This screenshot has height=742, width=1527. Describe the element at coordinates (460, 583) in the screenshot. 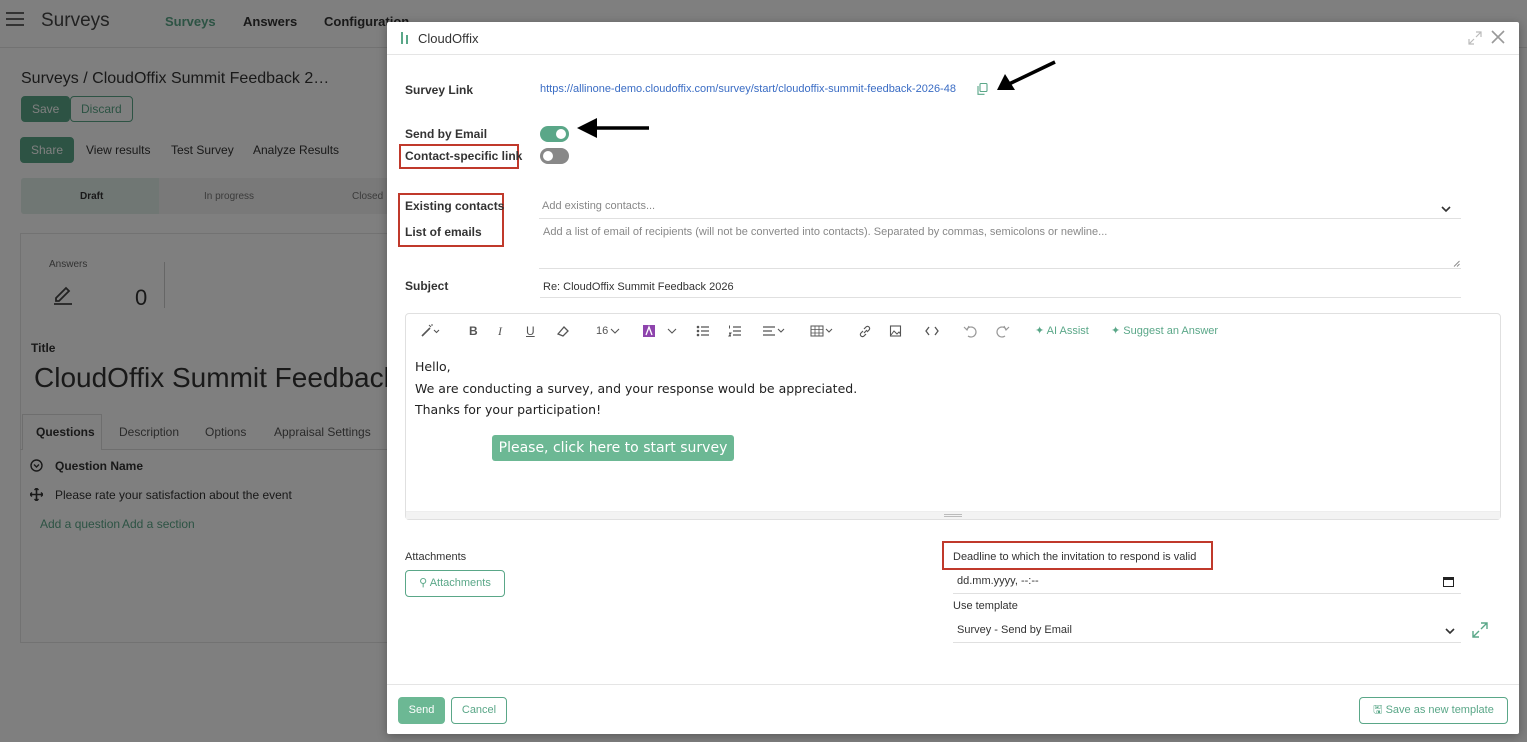

I see `attachments-button-label: Attachments` at that location.